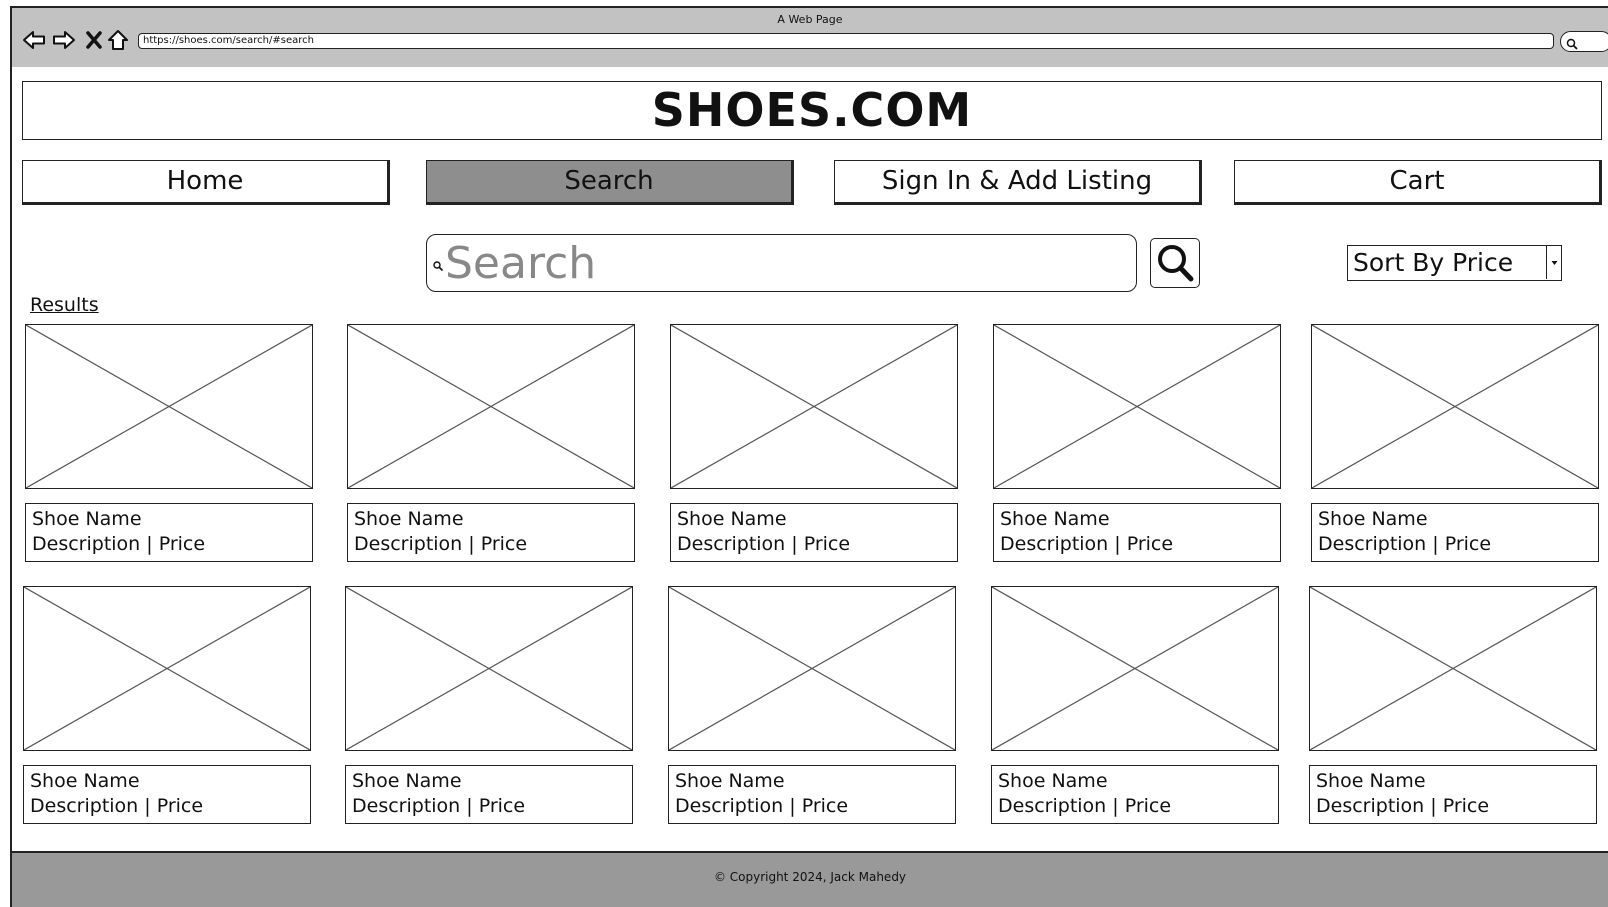 Image resolution: width=1608 pixels, height=907 pixels. Describe the element at coordinates (64, 305) in the screenshot. I see `results-heading: Results` at that location.